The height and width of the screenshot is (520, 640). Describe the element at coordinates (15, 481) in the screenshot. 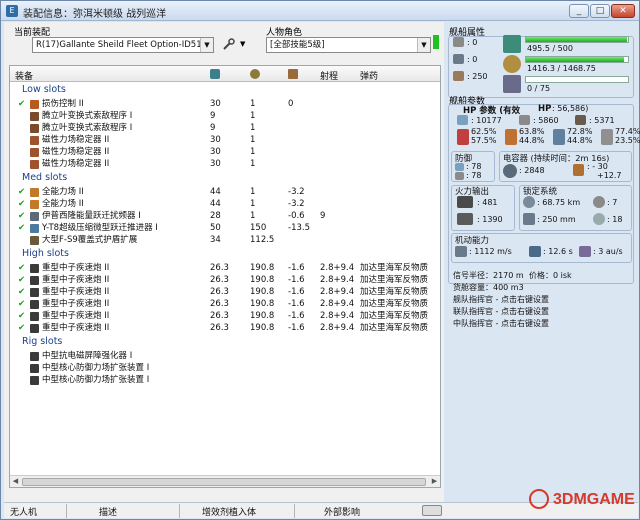

I see `scroll-left-icon: ◀` at that location.